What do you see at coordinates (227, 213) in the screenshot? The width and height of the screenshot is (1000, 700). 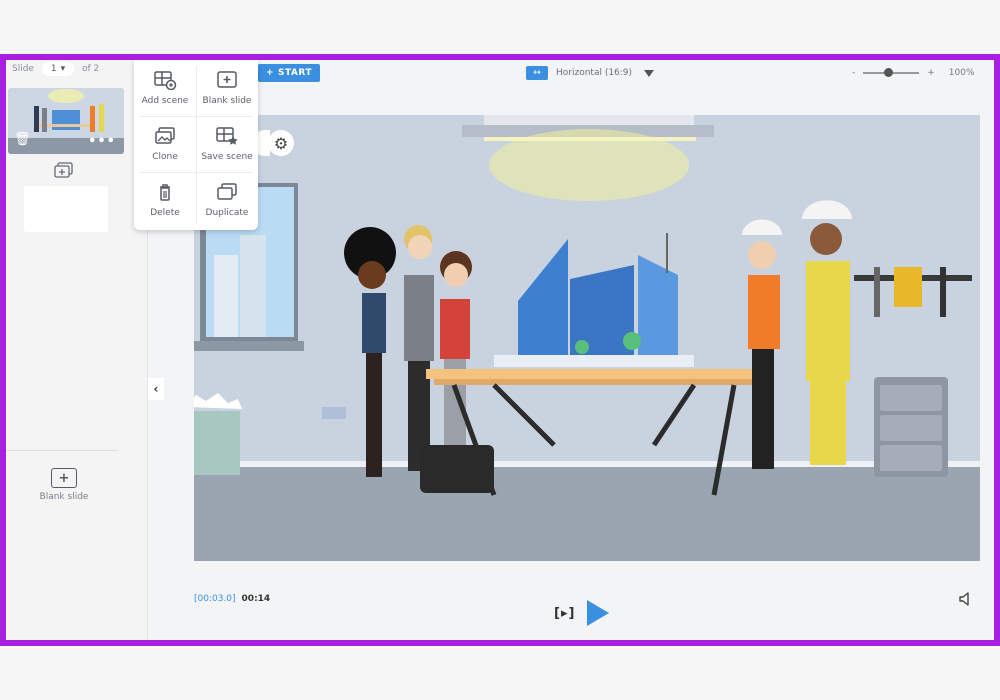 I see `duplicate-label: Duplicate` at bounding box center [227, 213].